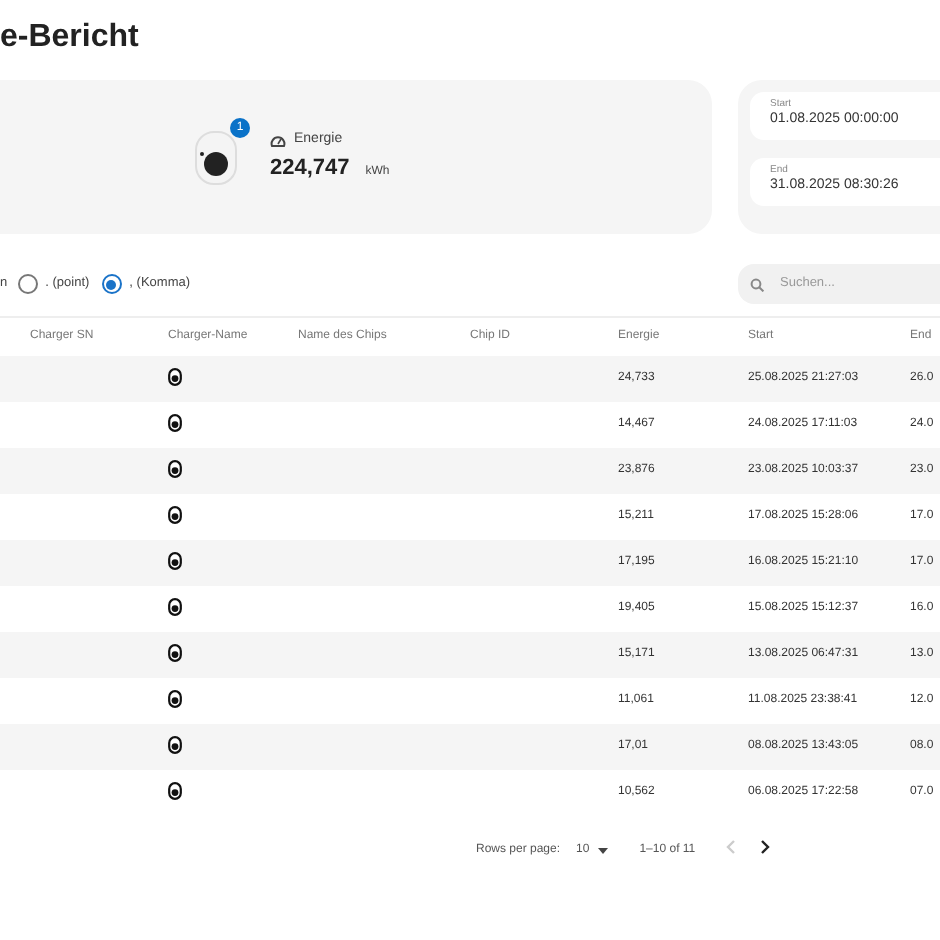 The image size is (940, 940). Describe the element at coordinates (70, 38) in the screenshot. I see `page-title: e-Bericht` at that location.